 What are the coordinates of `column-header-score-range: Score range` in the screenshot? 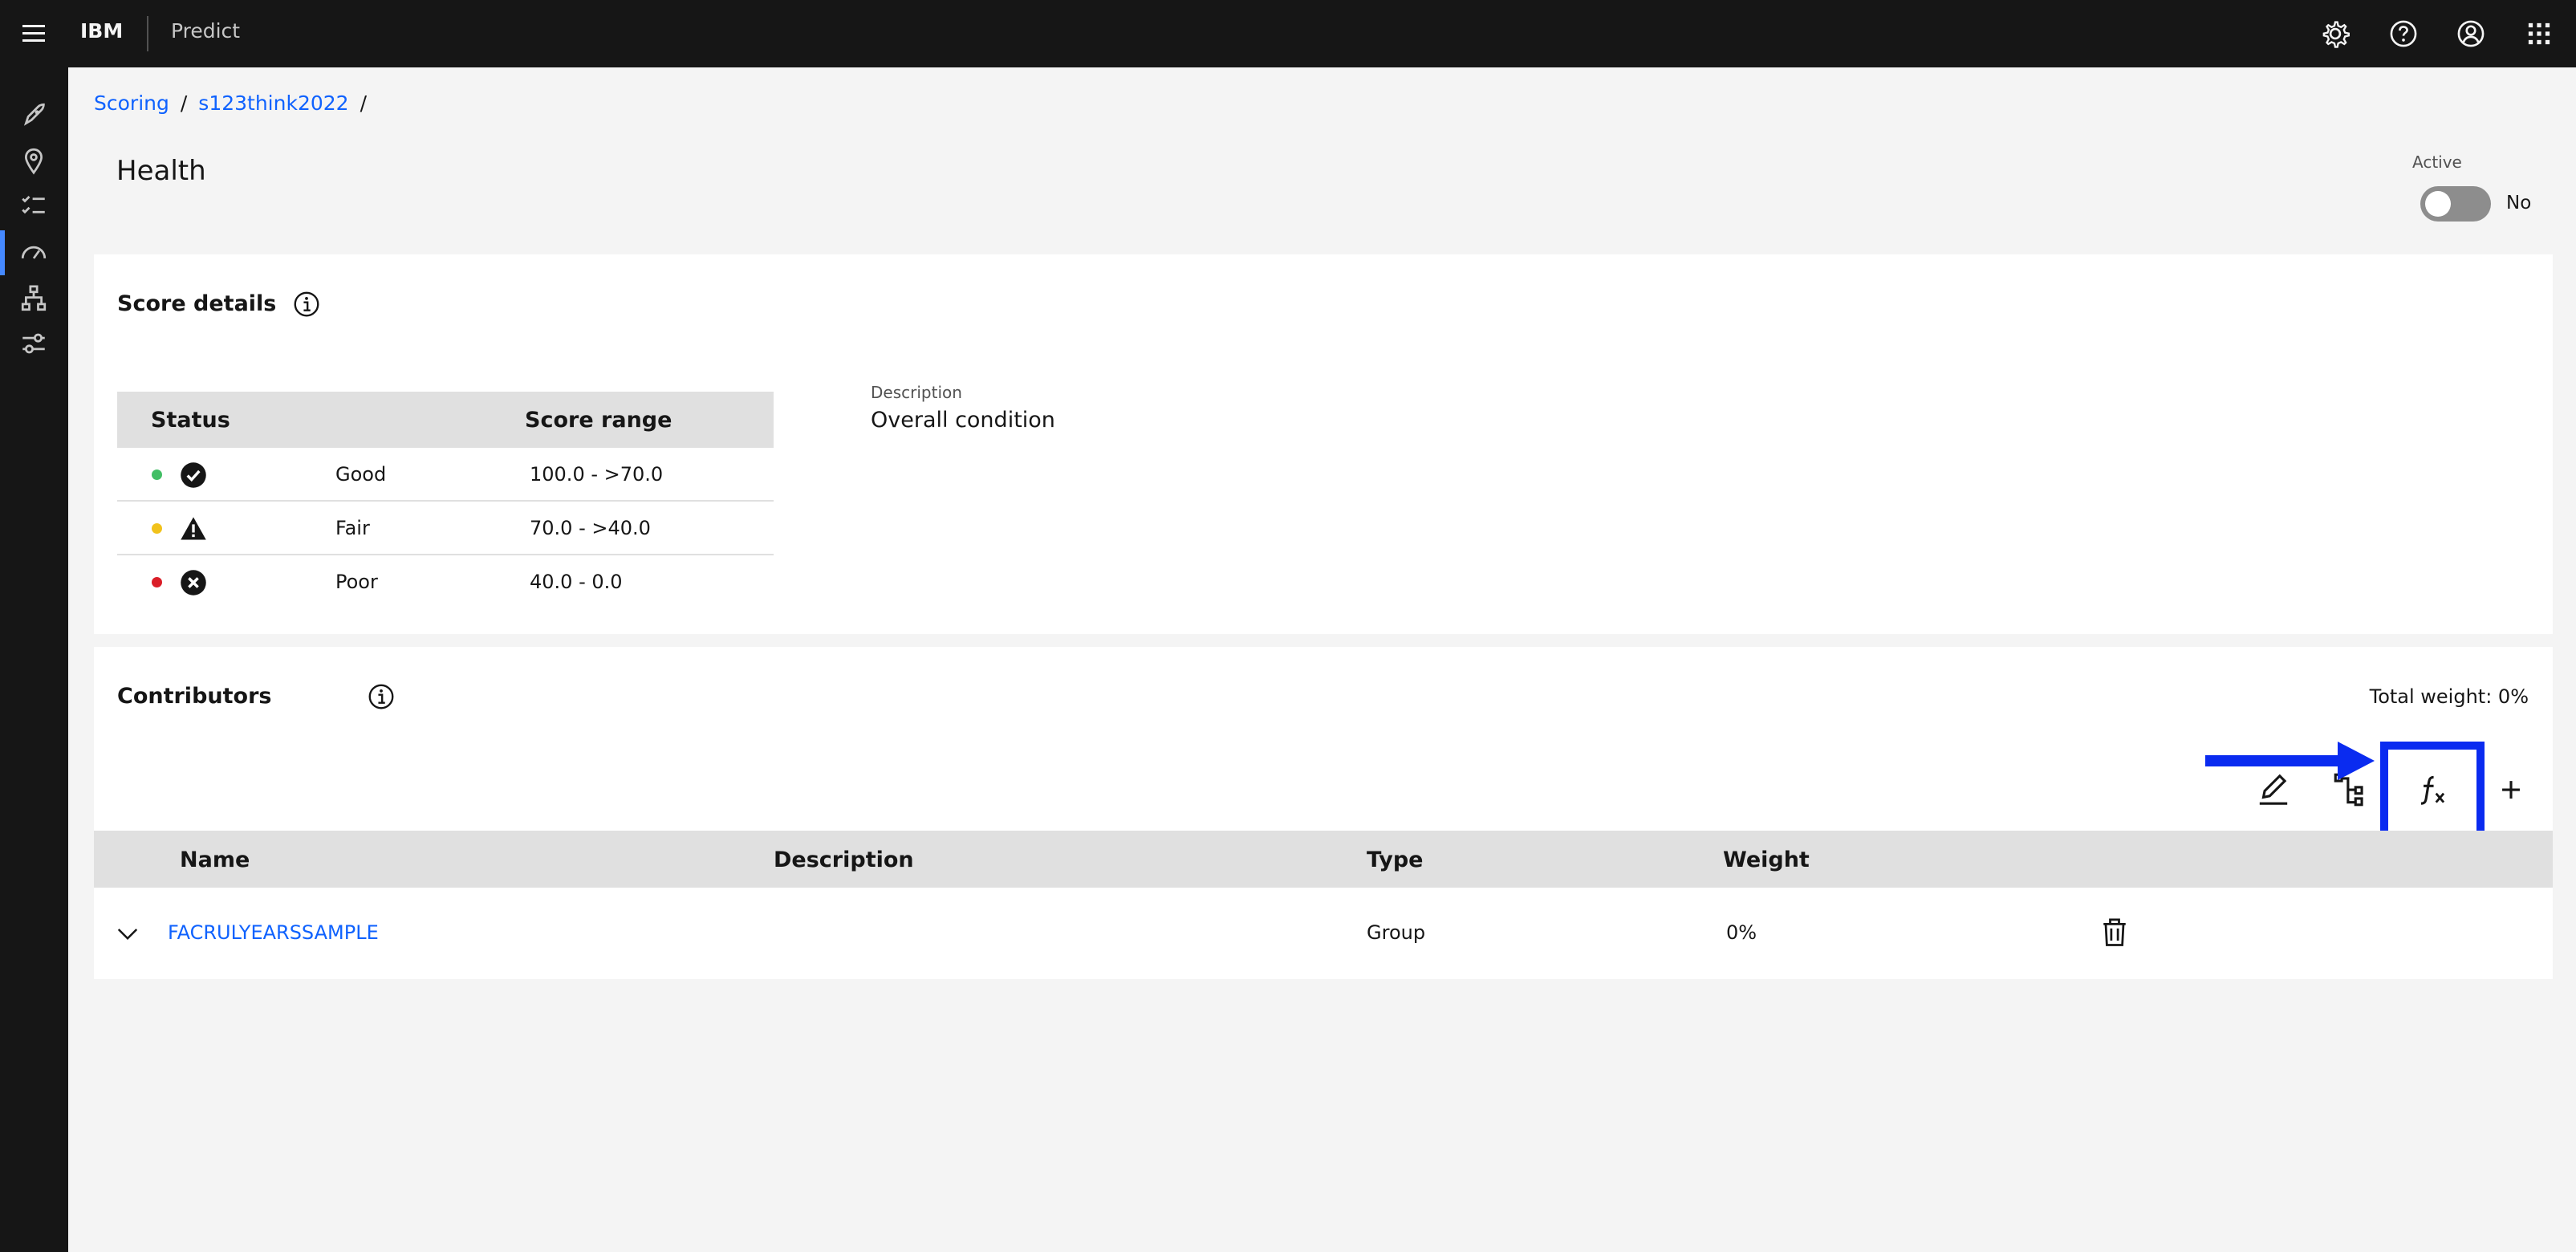 It's located at (598, 420).